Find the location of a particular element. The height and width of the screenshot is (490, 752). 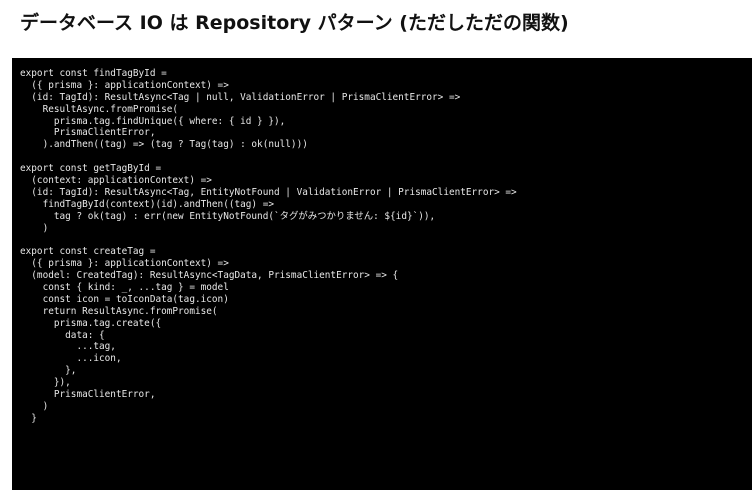

code-line: export const findTagById = is located at coordinates (93, 73).